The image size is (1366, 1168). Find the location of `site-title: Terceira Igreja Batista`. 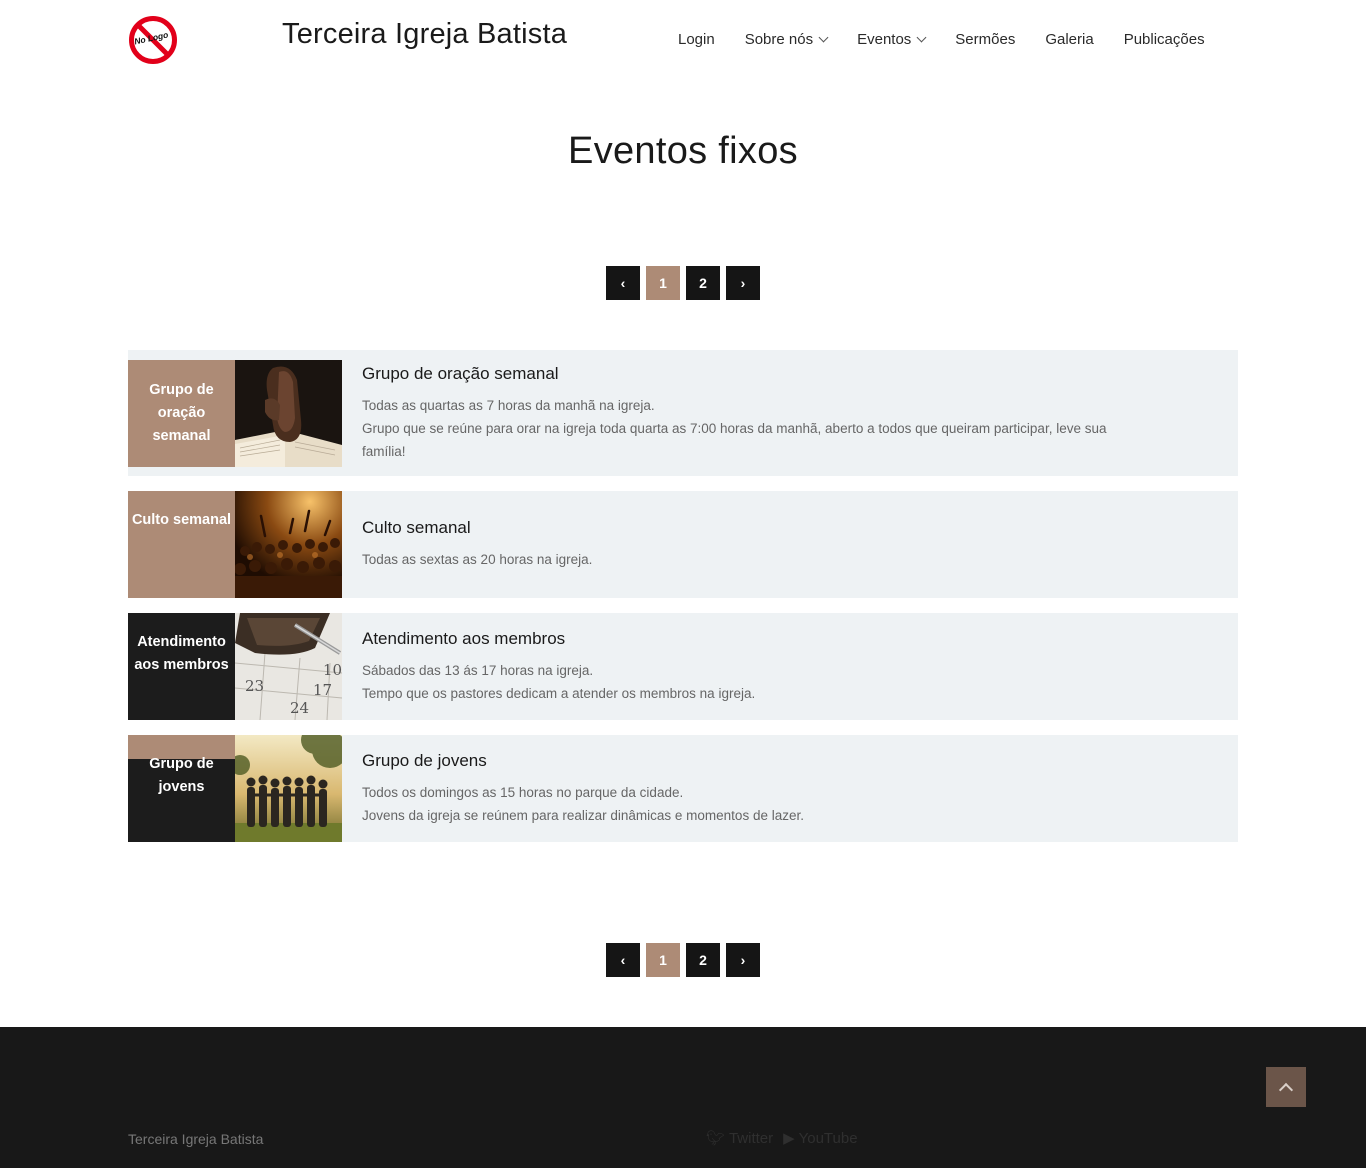

site-title: Terceira Igreja Batista is located at coordinates (424, 34).